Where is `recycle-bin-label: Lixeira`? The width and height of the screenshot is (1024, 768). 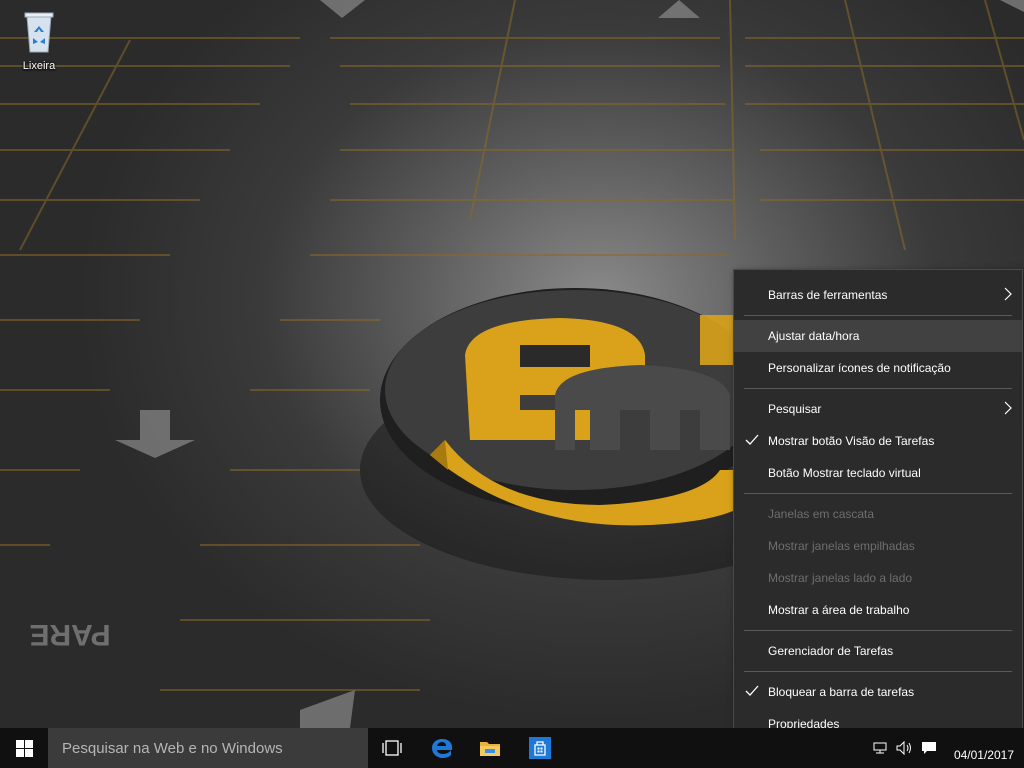 recycle-bin-label: Lixeira is located at coordinates (39, 66).